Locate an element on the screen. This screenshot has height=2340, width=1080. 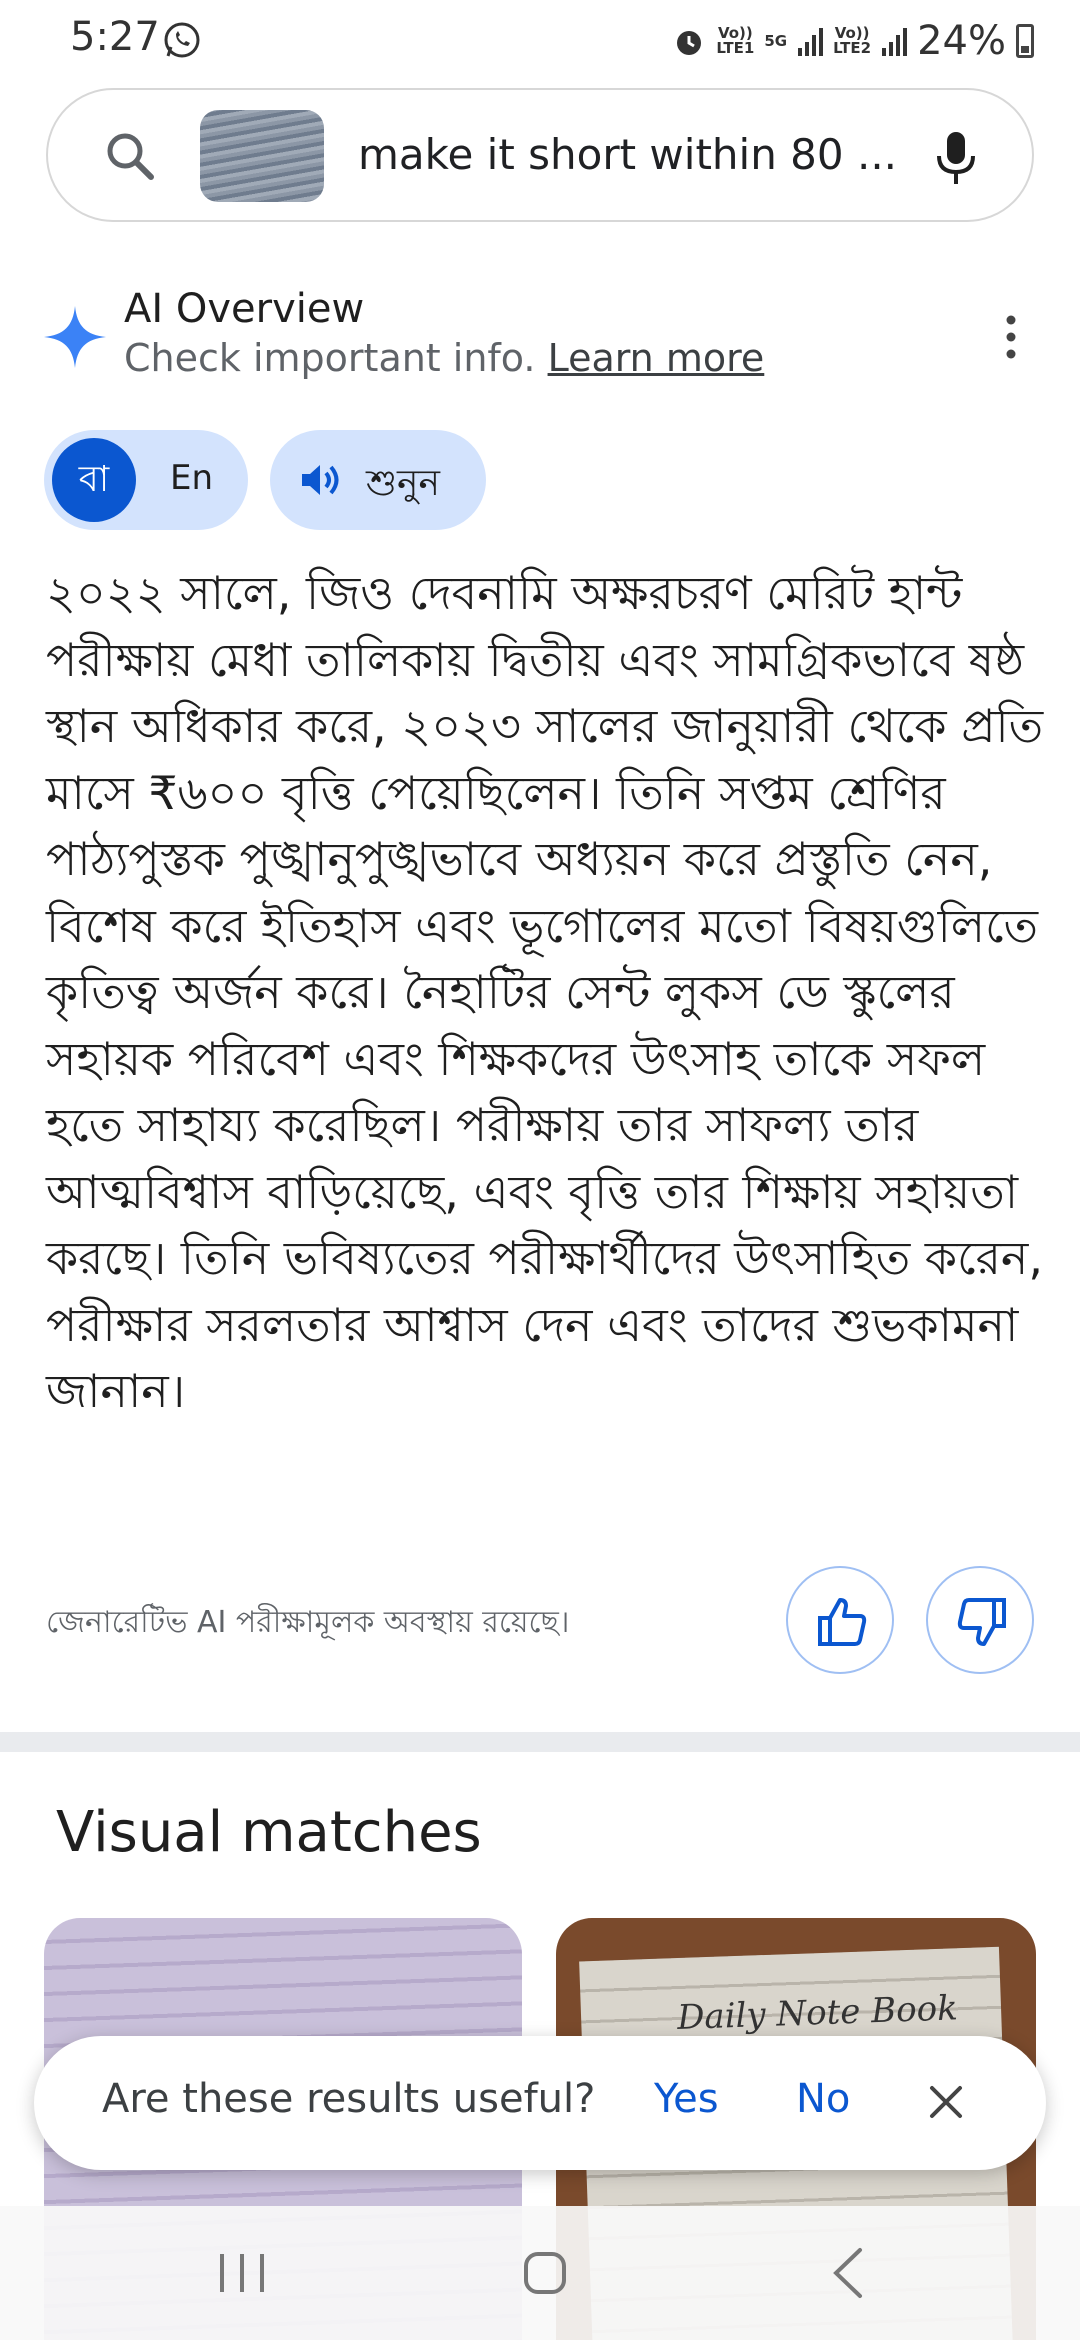
thumbs-up-button is located at coordinates (840, 1620).